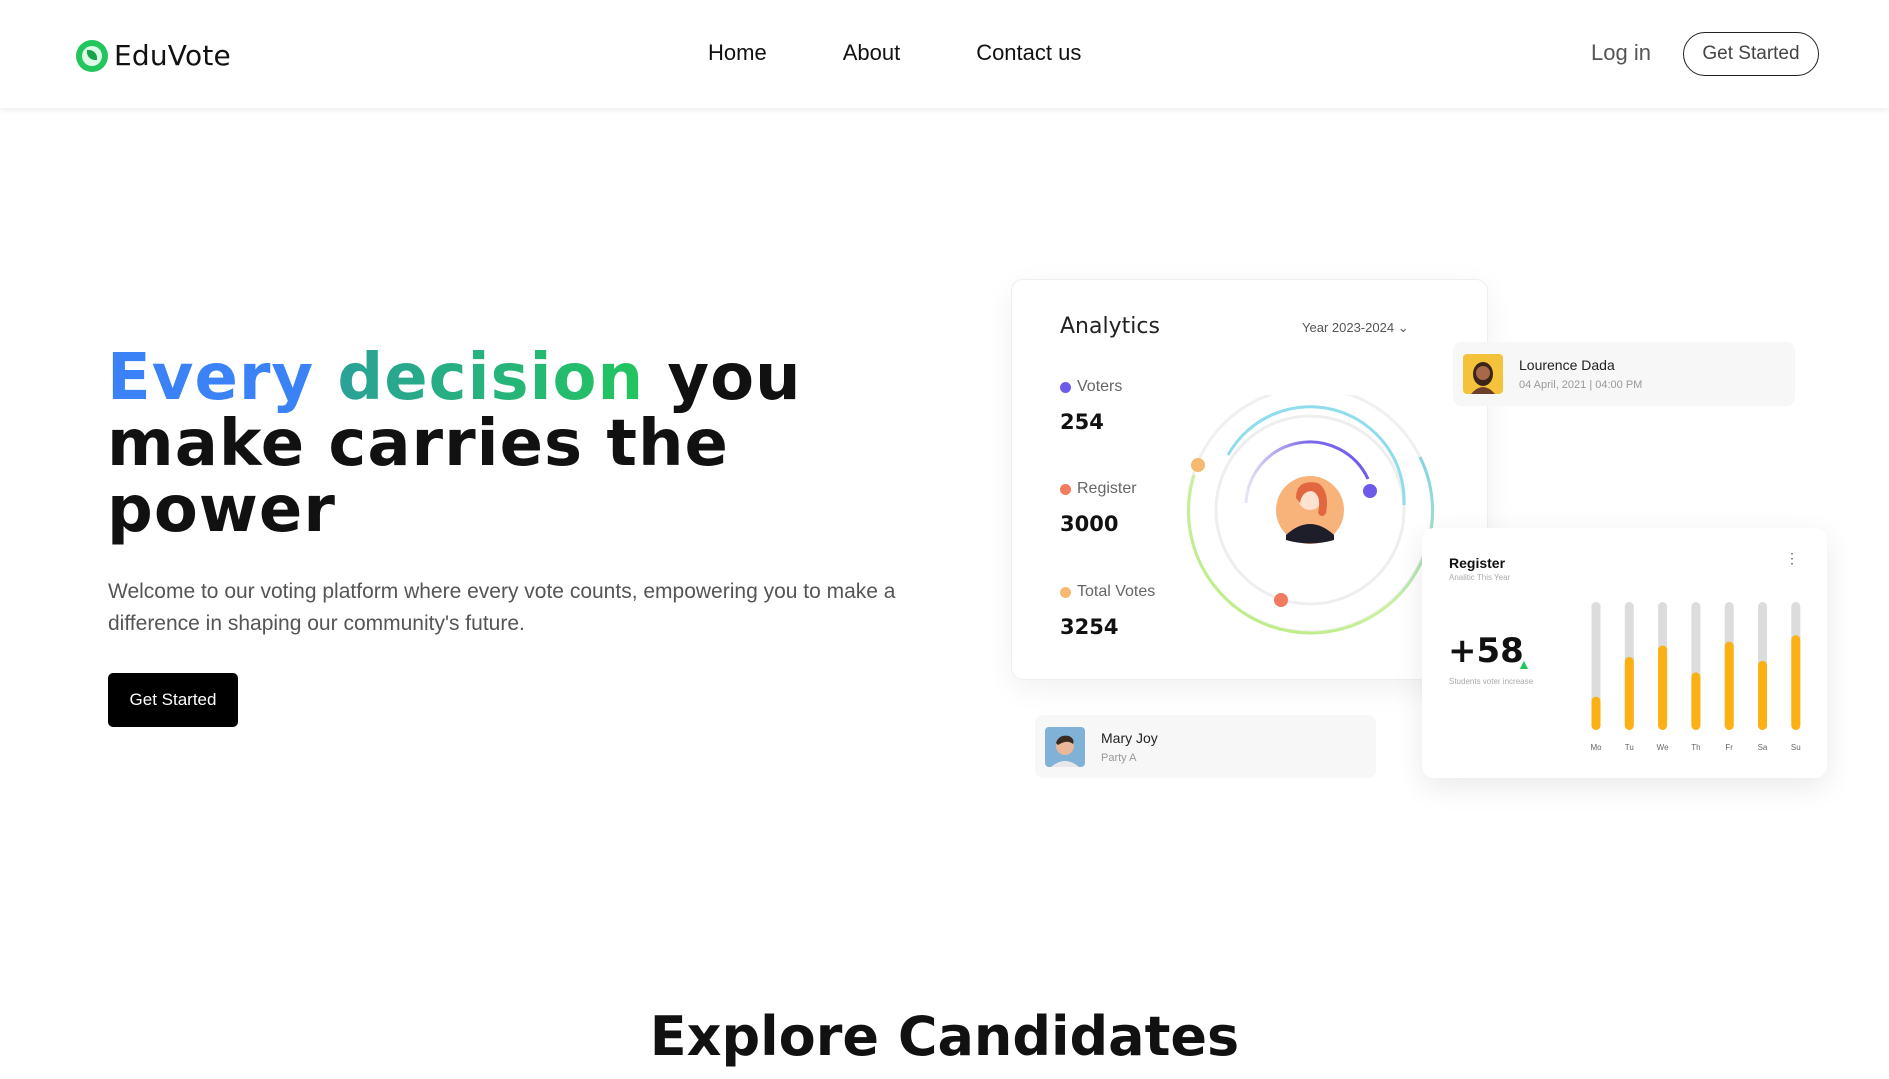 The image size is (1889, 1079). I want to click on x-tick-label: Su, so click(1796, 747).